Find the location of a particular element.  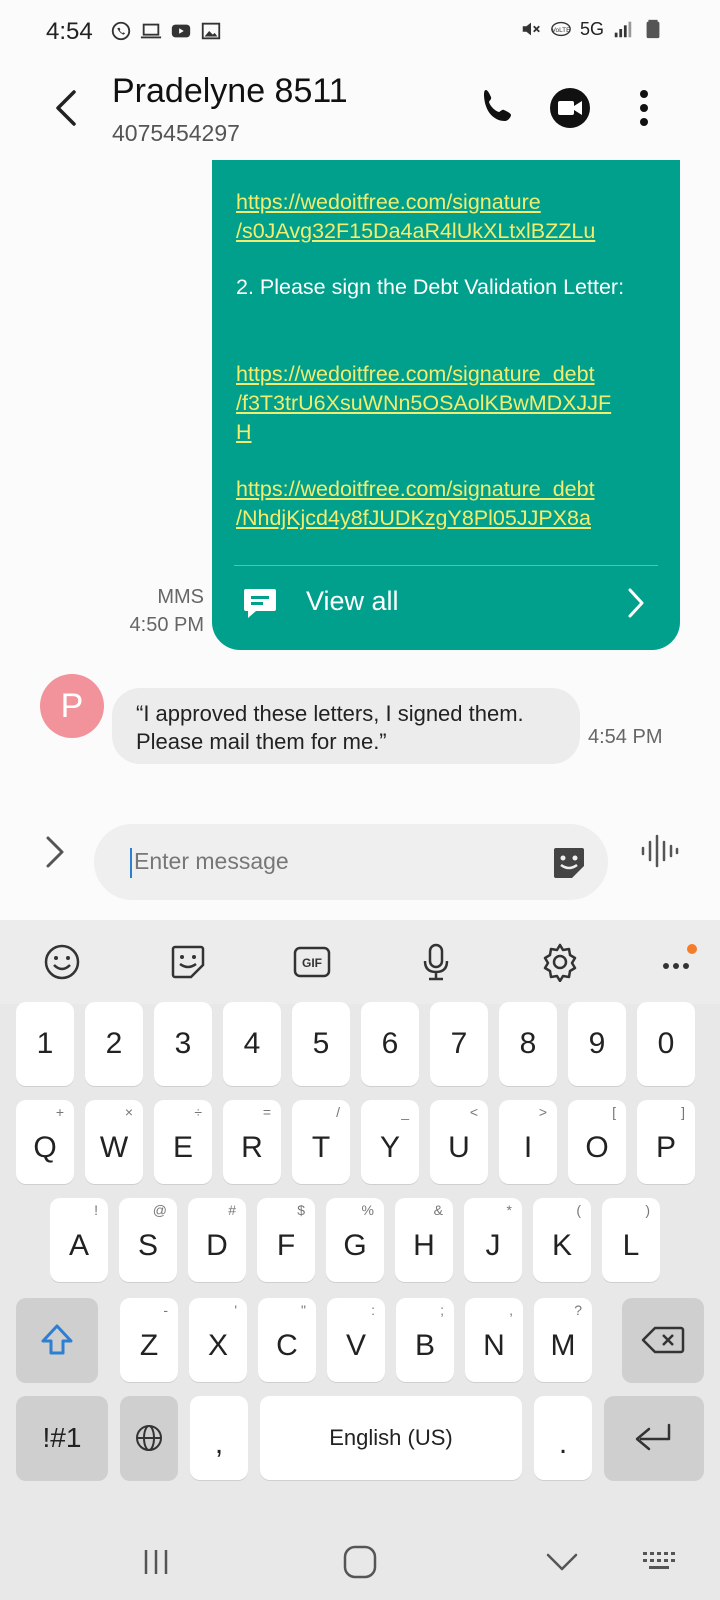

key-x: ' X is located at coordinates (218, 1340).